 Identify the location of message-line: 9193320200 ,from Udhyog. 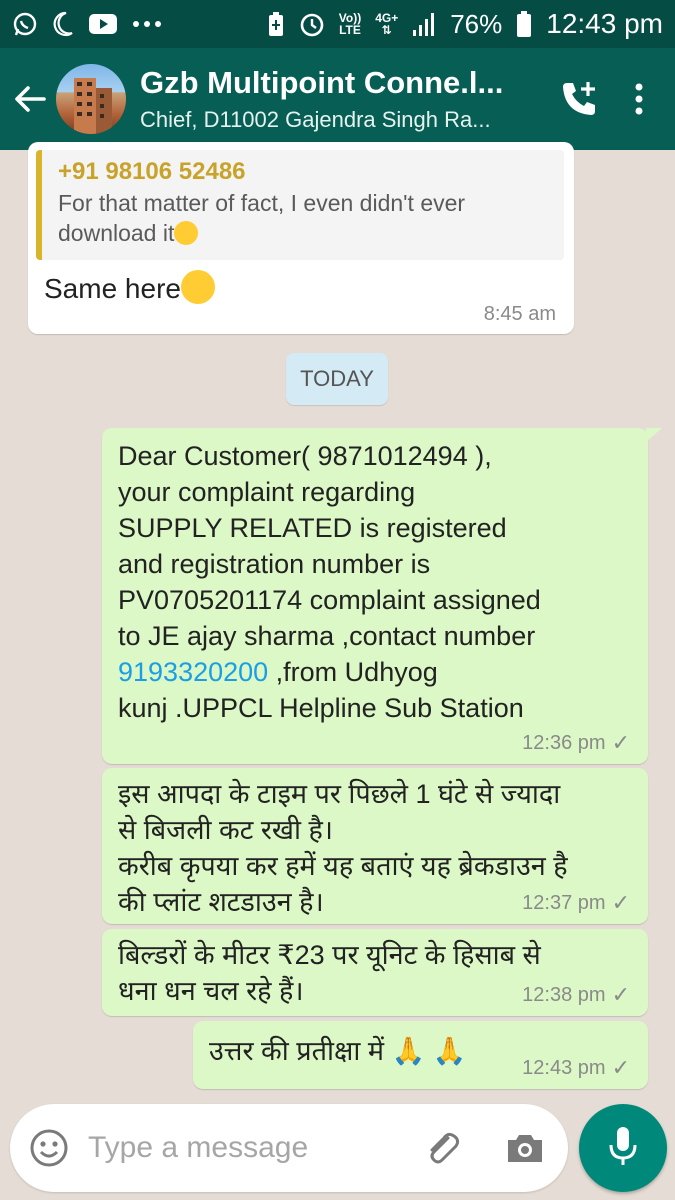
(376, 672).